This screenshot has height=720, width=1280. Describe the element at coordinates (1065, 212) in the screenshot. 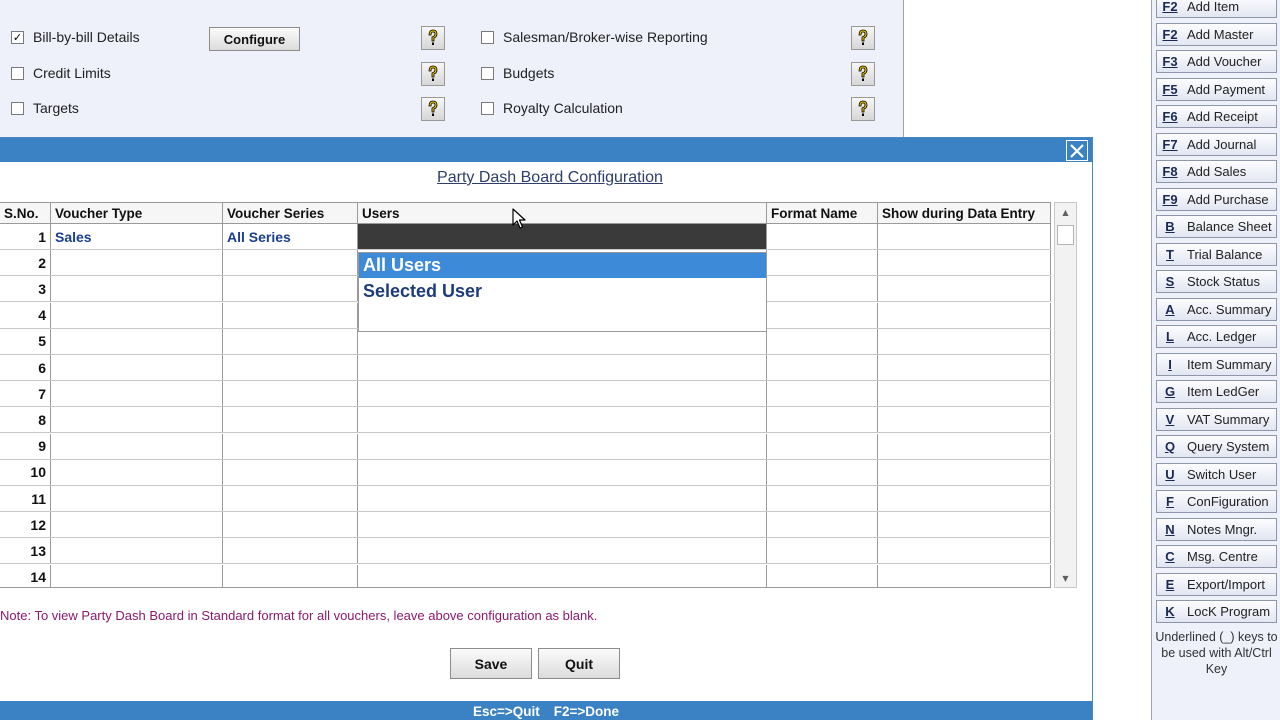

I see `scroll-up-icon: ▲` at that location.